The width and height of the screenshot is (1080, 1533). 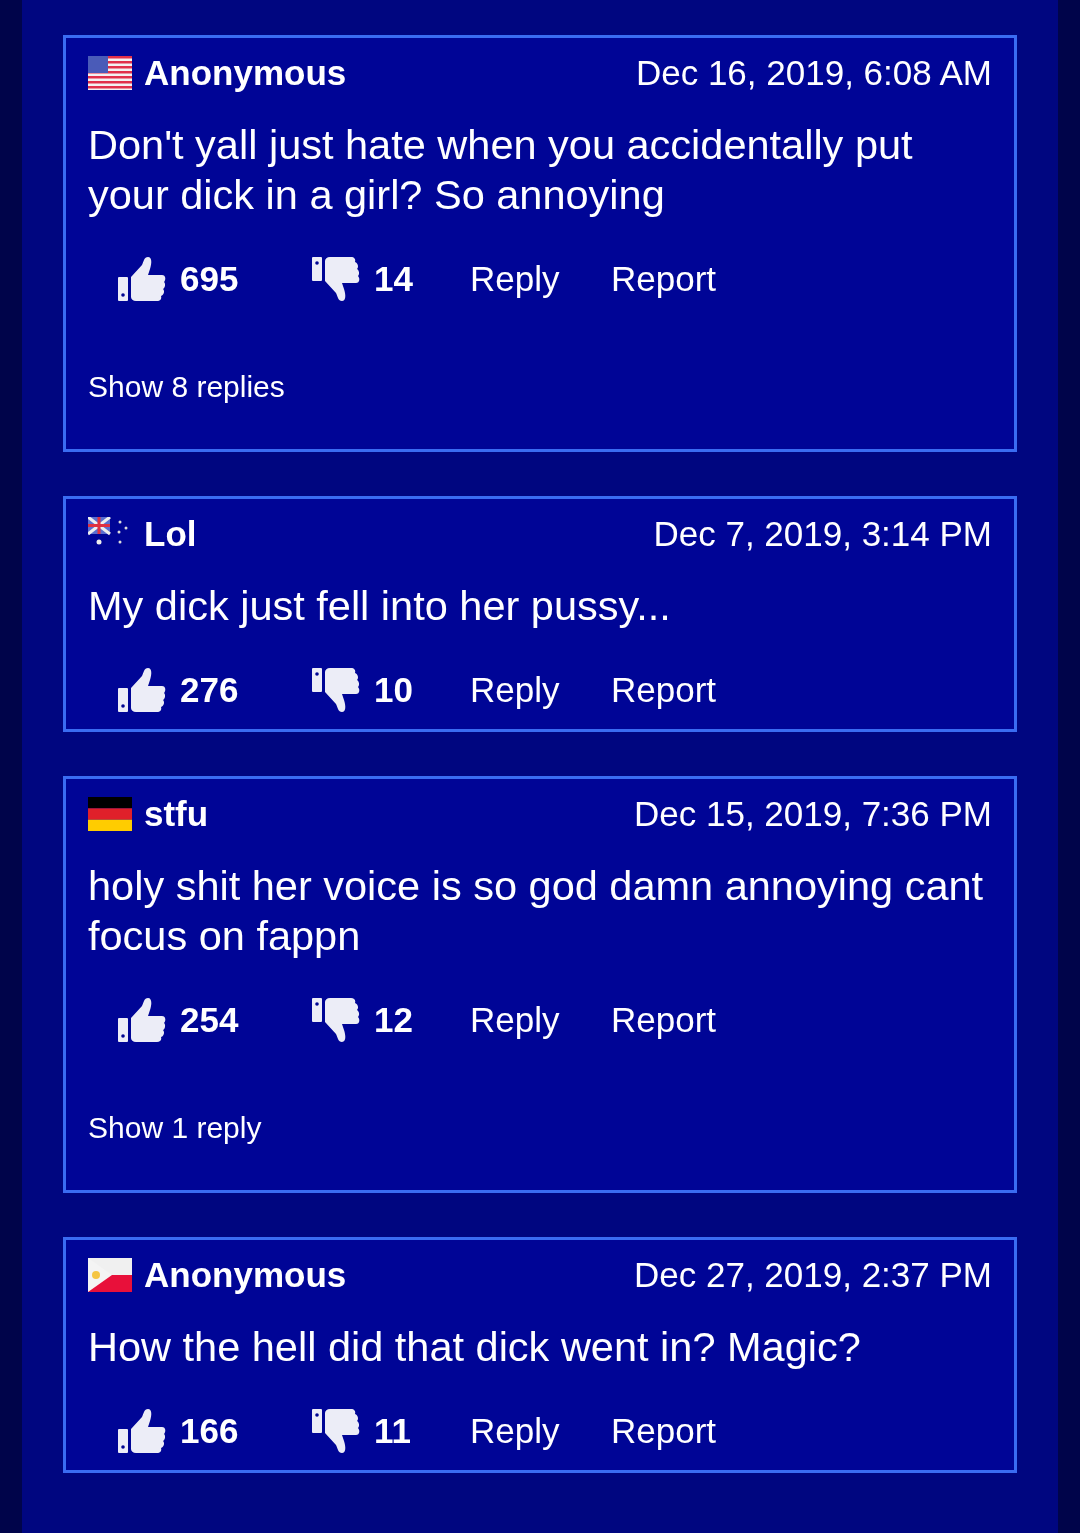 I want to click on like-button: 276, so click(x=215, y=690).